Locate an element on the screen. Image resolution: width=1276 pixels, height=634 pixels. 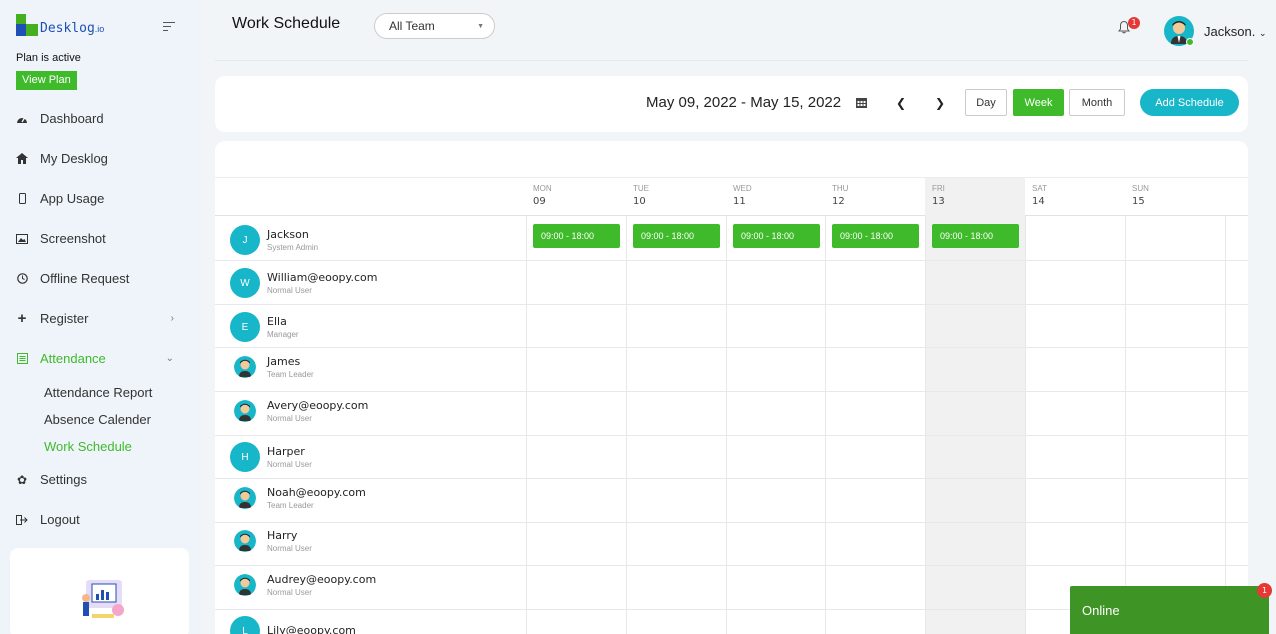
calendar-icon is located at coordinates (861, 102).